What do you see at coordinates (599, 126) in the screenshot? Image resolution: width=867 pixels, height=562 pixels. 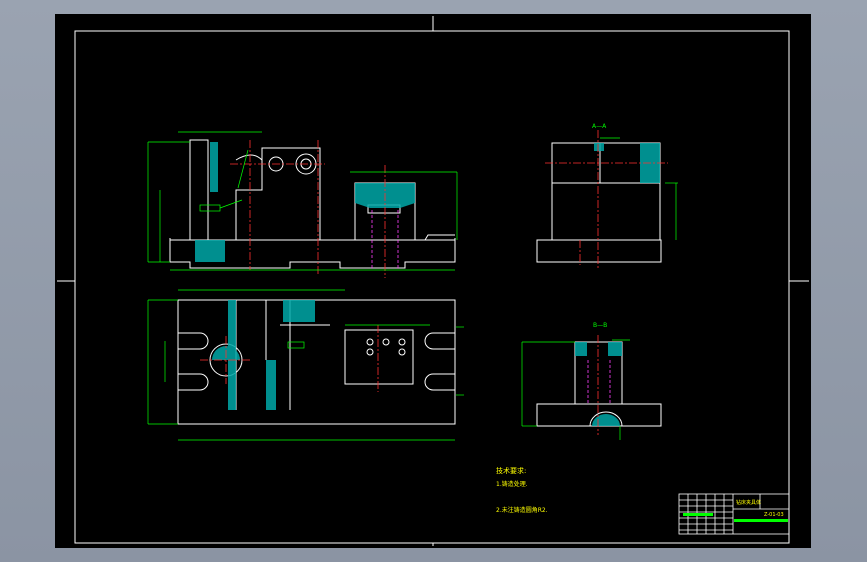 I see `section-a-label: A—A` at bounding box center [599, 126].